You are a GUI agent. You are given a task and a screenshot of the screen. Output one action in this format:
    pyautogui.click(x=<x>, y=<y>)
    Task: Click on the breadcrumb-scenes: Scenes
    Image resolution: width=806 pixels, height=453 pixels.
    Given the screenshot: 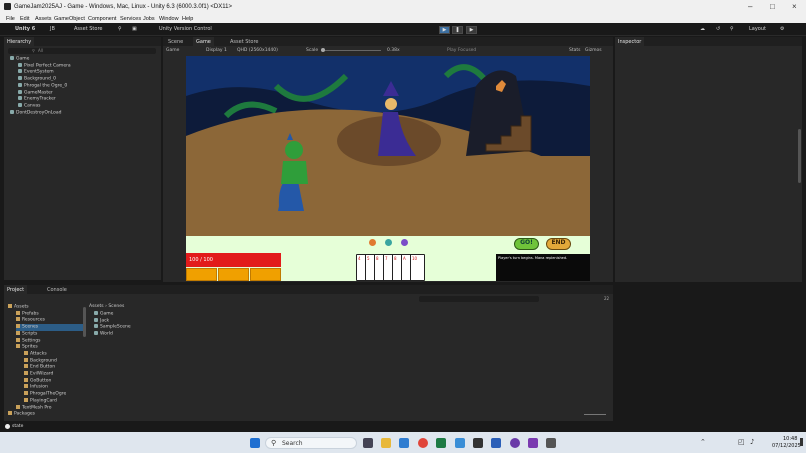 What is the action you would take?
    pyautogui.click(x=116, y=306)
    